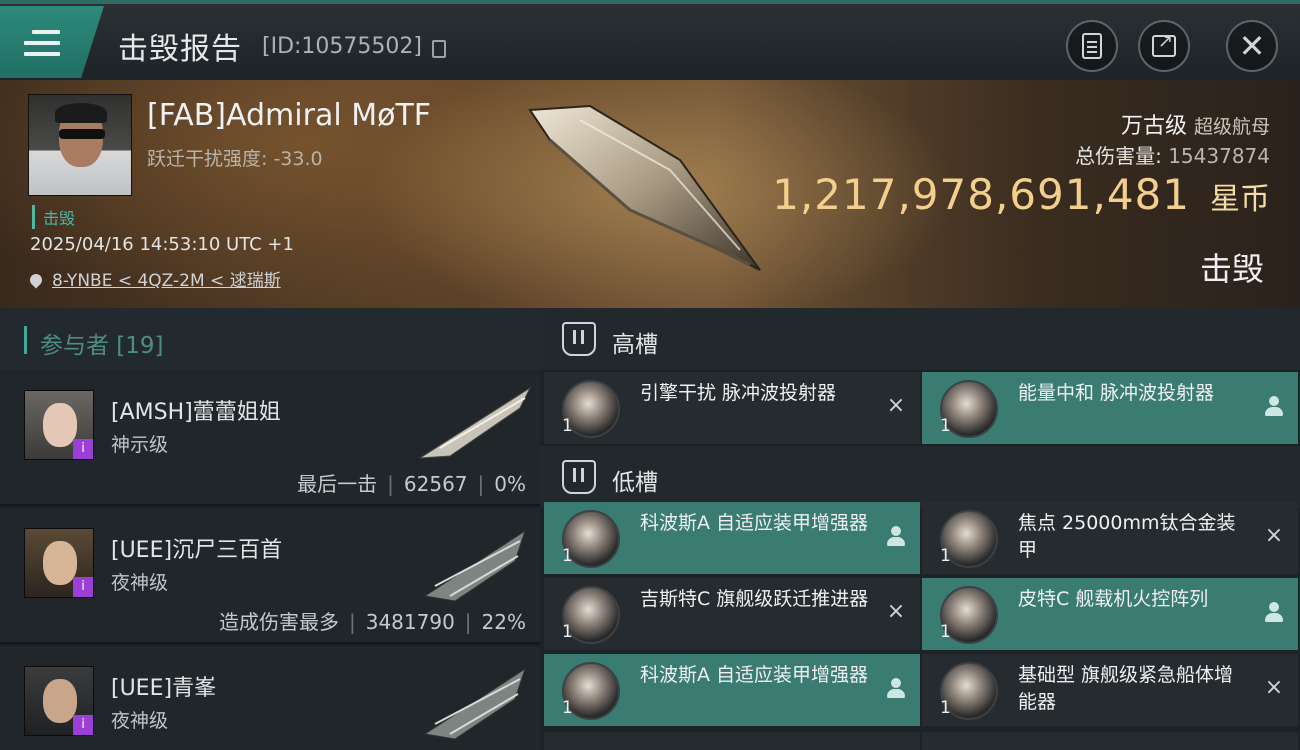 This screenshot has width=1300, height=750. Describe the element at coordinates (410, 622) in the screenshot. I see `participant-damage: 3481790` at that location.